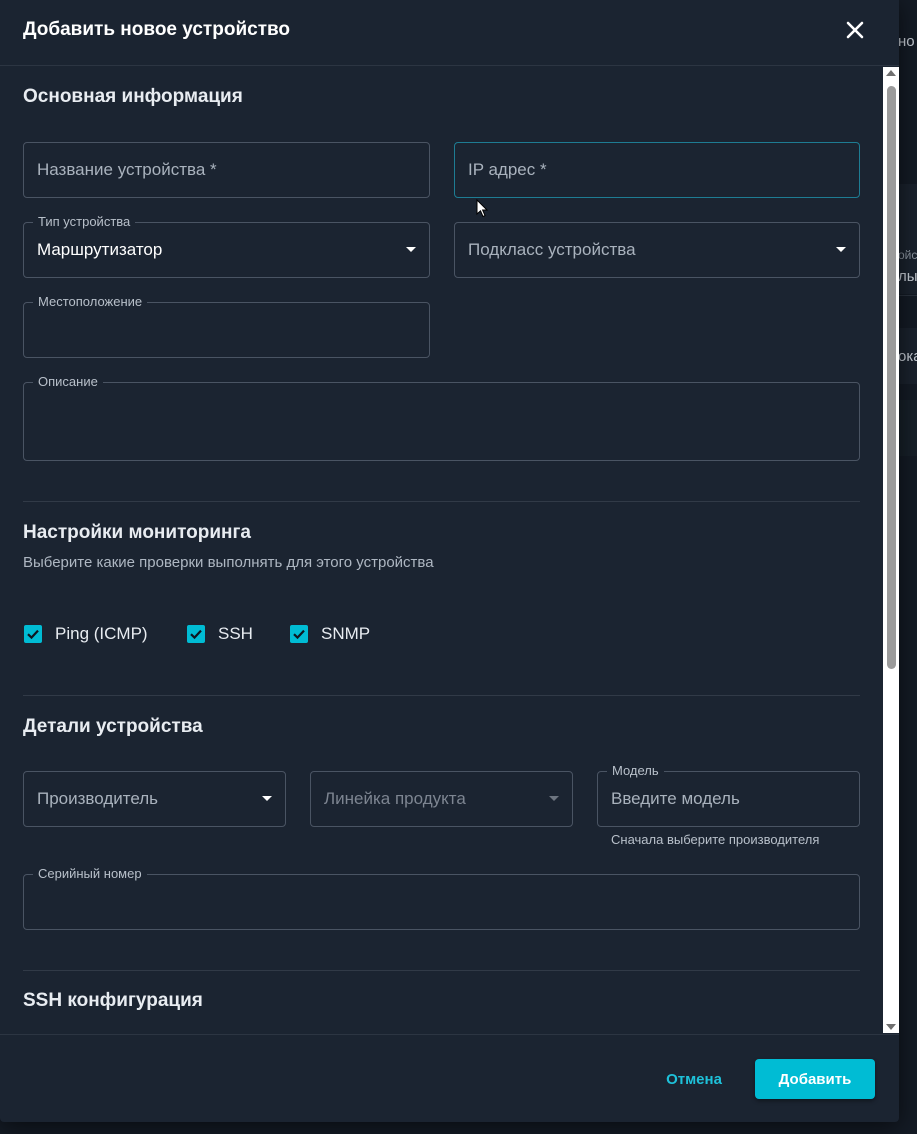 Image resolution: width=917 pixels, height=1134 pixels. I want to click on scroll-up-arrow-icon, so click(891, 73).